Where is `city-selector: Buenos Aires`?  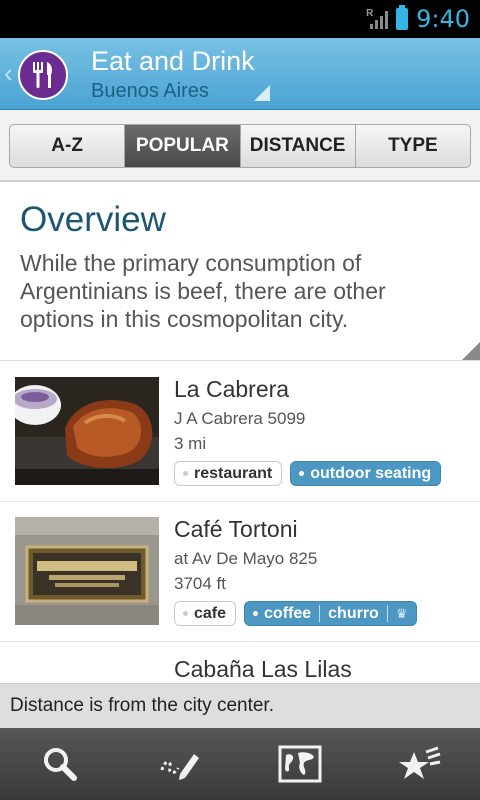 city-selector: Buenos Aires is located at coordinates (150, 91).